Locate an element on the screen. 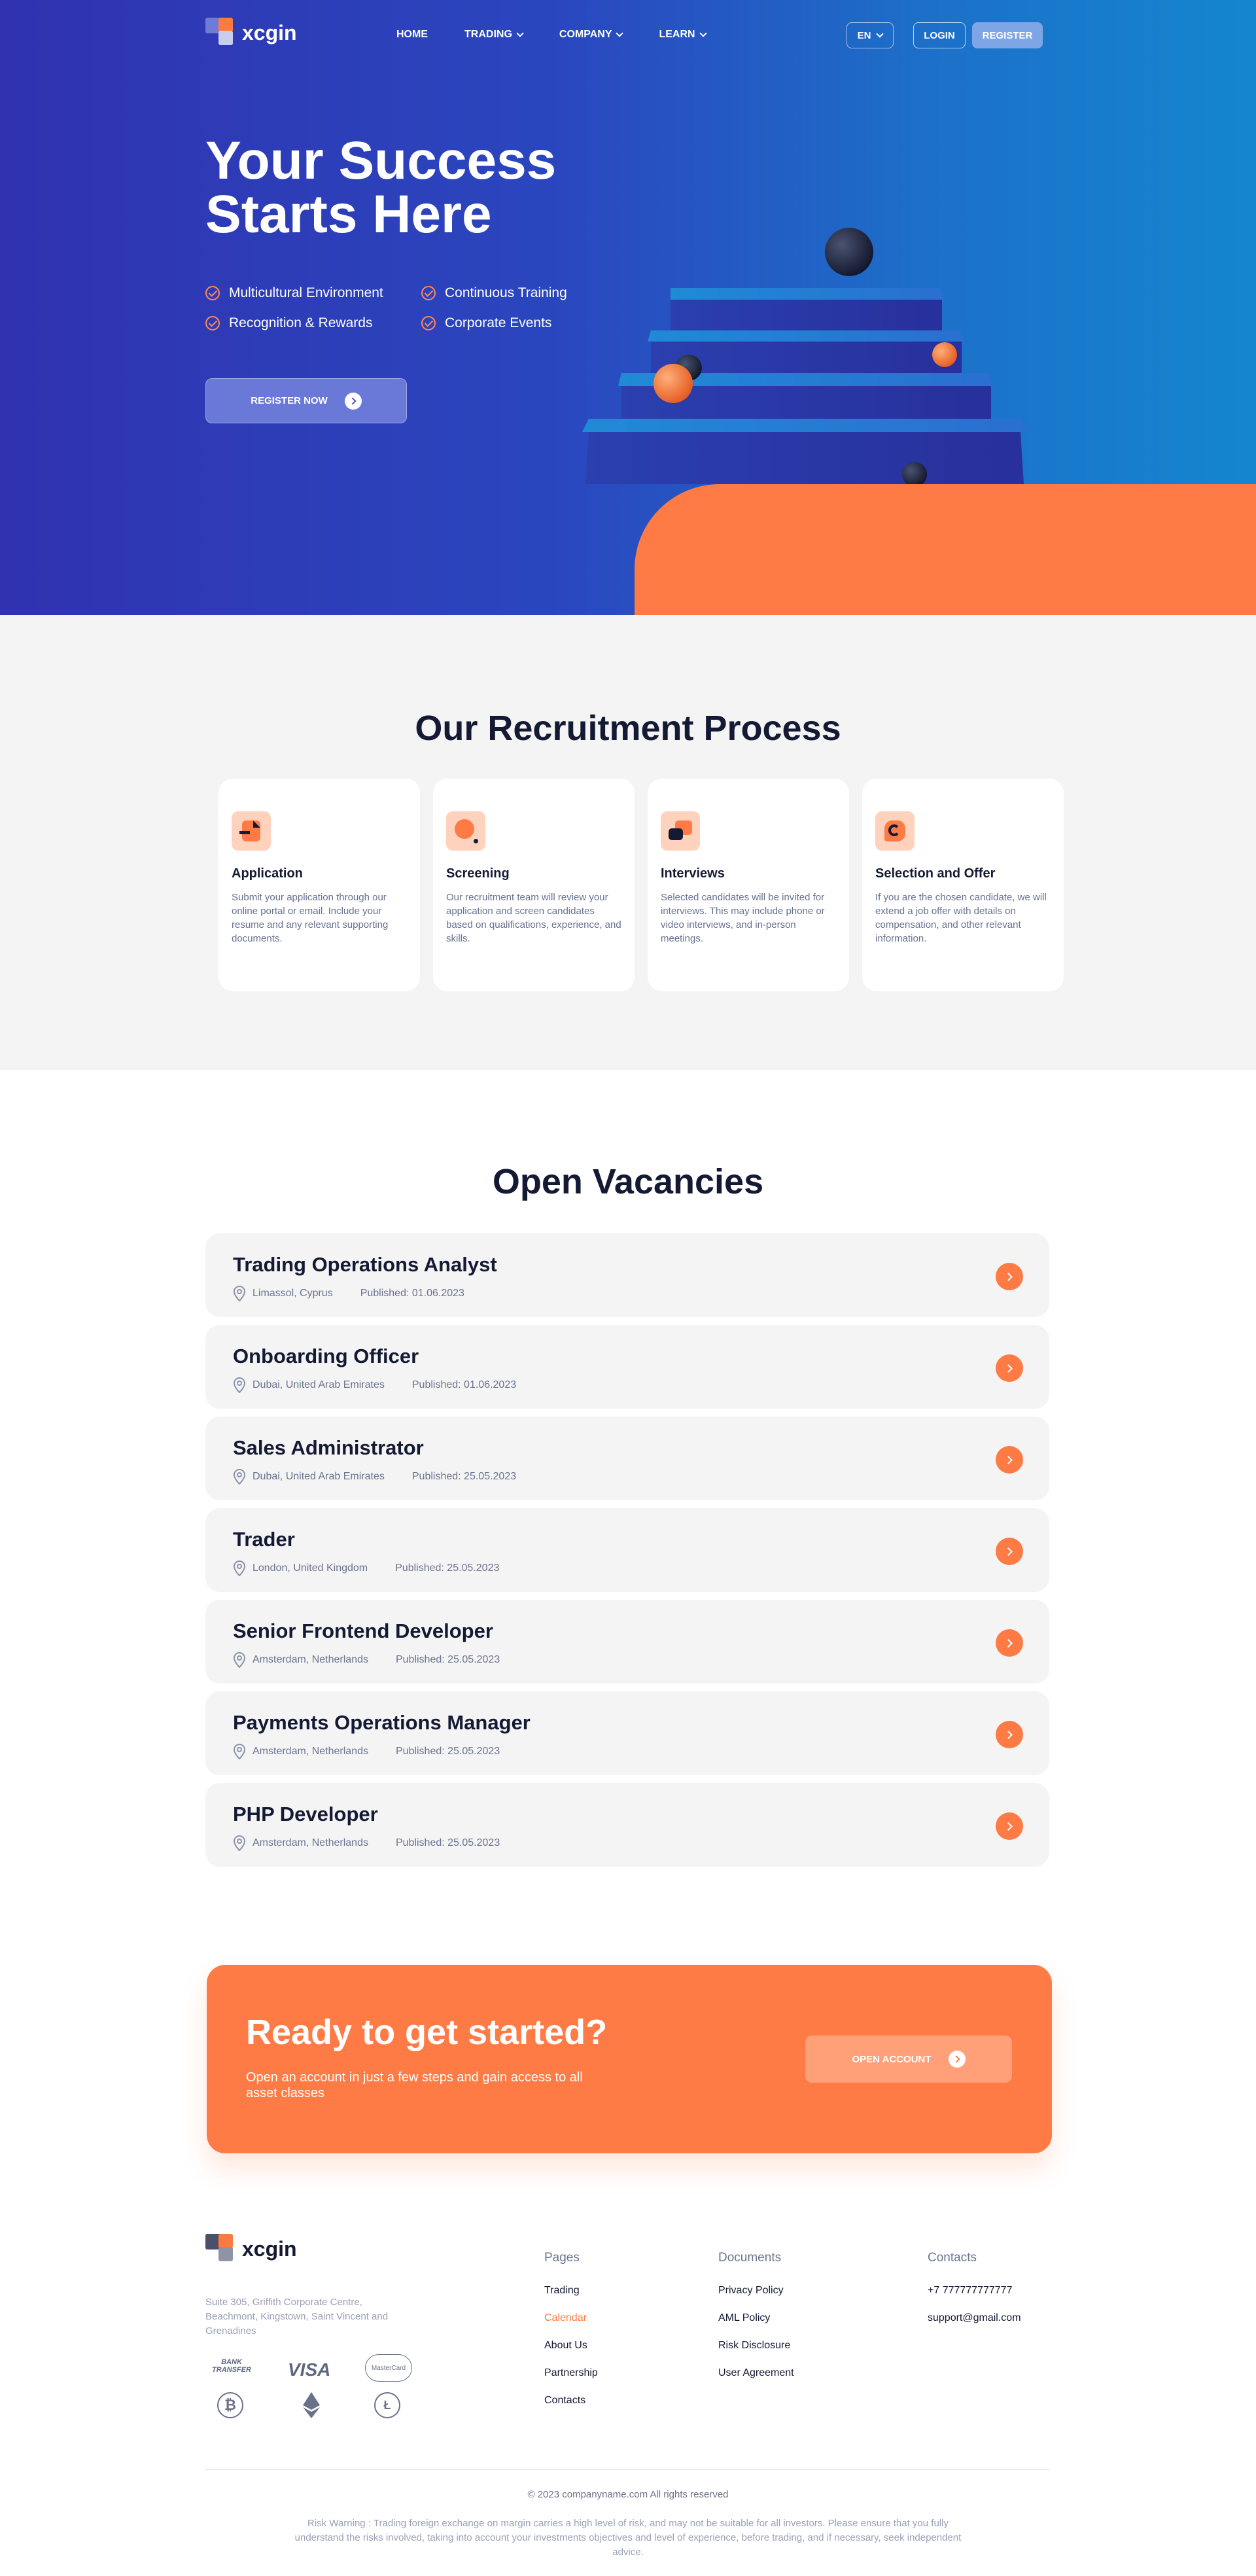 The height and width of the screenshot is (2576, 1256). visa-logo: VISA is located at coordinates (309, 2369).